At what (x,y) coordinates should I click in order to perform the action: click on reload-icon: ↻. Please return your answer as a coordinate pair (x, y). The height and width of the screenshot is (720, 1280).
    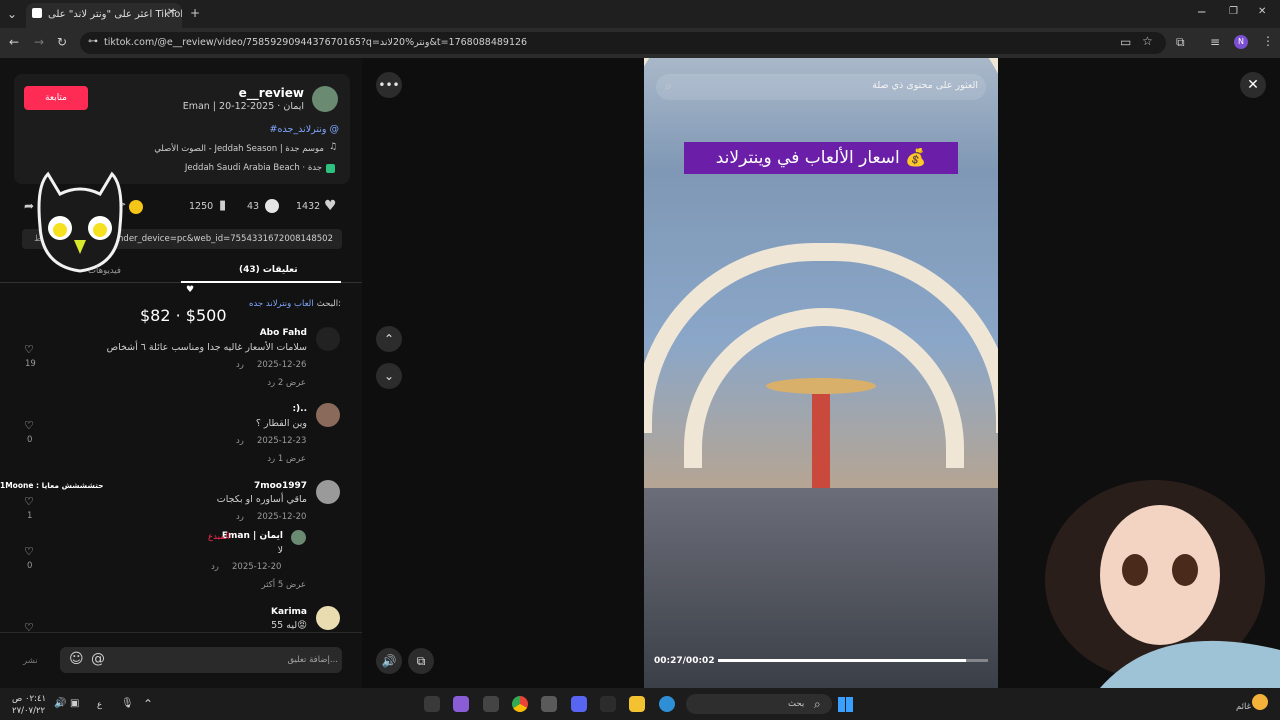
    Looking at the image, I should click on (62, 42).